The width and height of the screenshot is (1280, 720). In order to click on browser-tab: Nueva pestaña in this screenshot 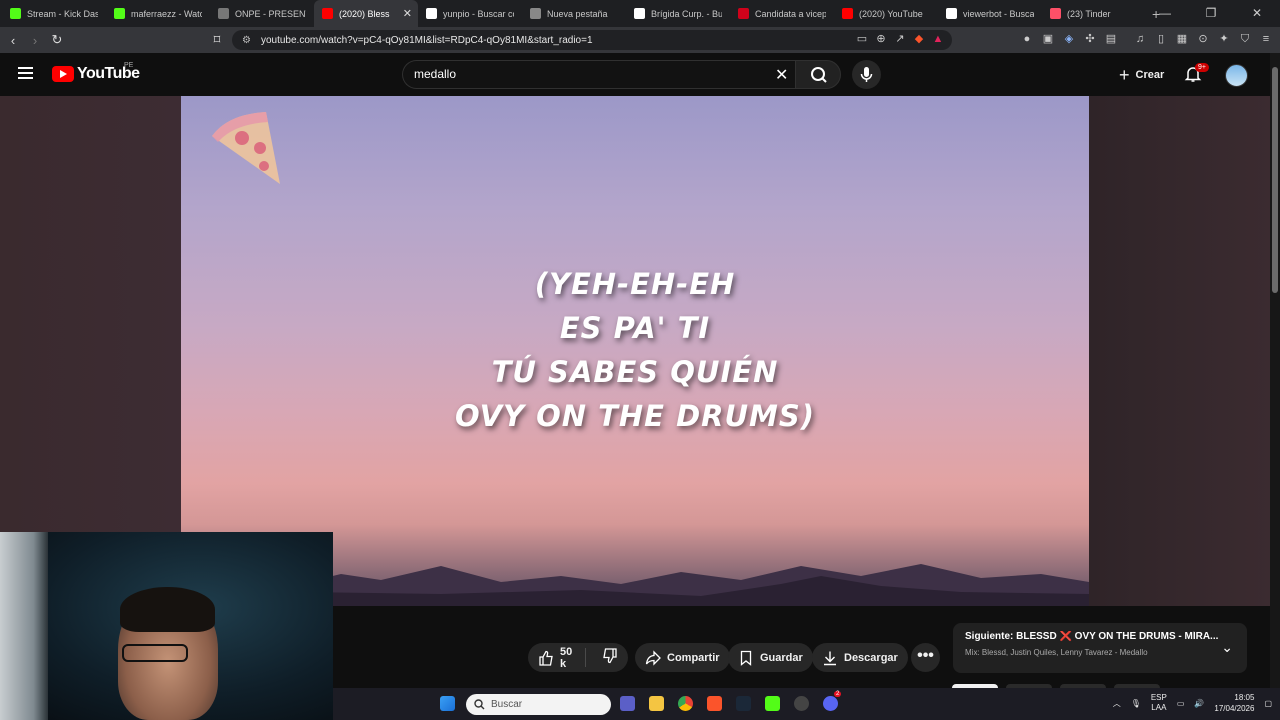, I will do `click(574, 13)`.